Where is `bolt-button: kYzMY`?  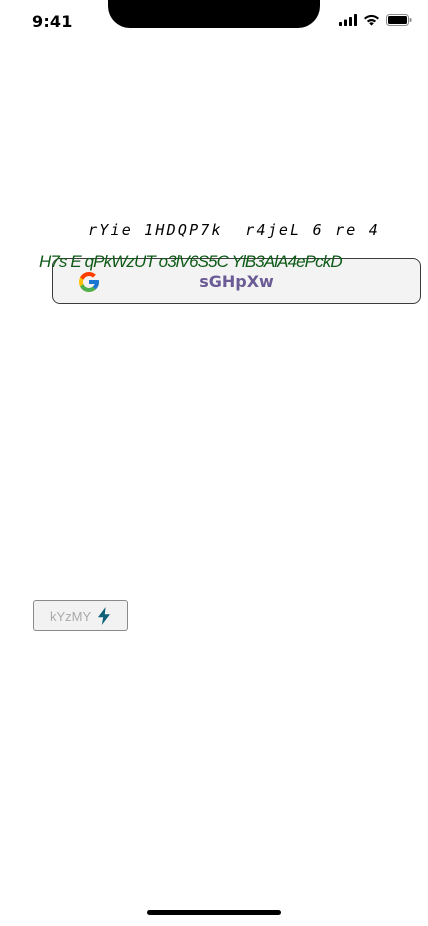 bolt-button: kYzMY is located at coordinates (80, 615).